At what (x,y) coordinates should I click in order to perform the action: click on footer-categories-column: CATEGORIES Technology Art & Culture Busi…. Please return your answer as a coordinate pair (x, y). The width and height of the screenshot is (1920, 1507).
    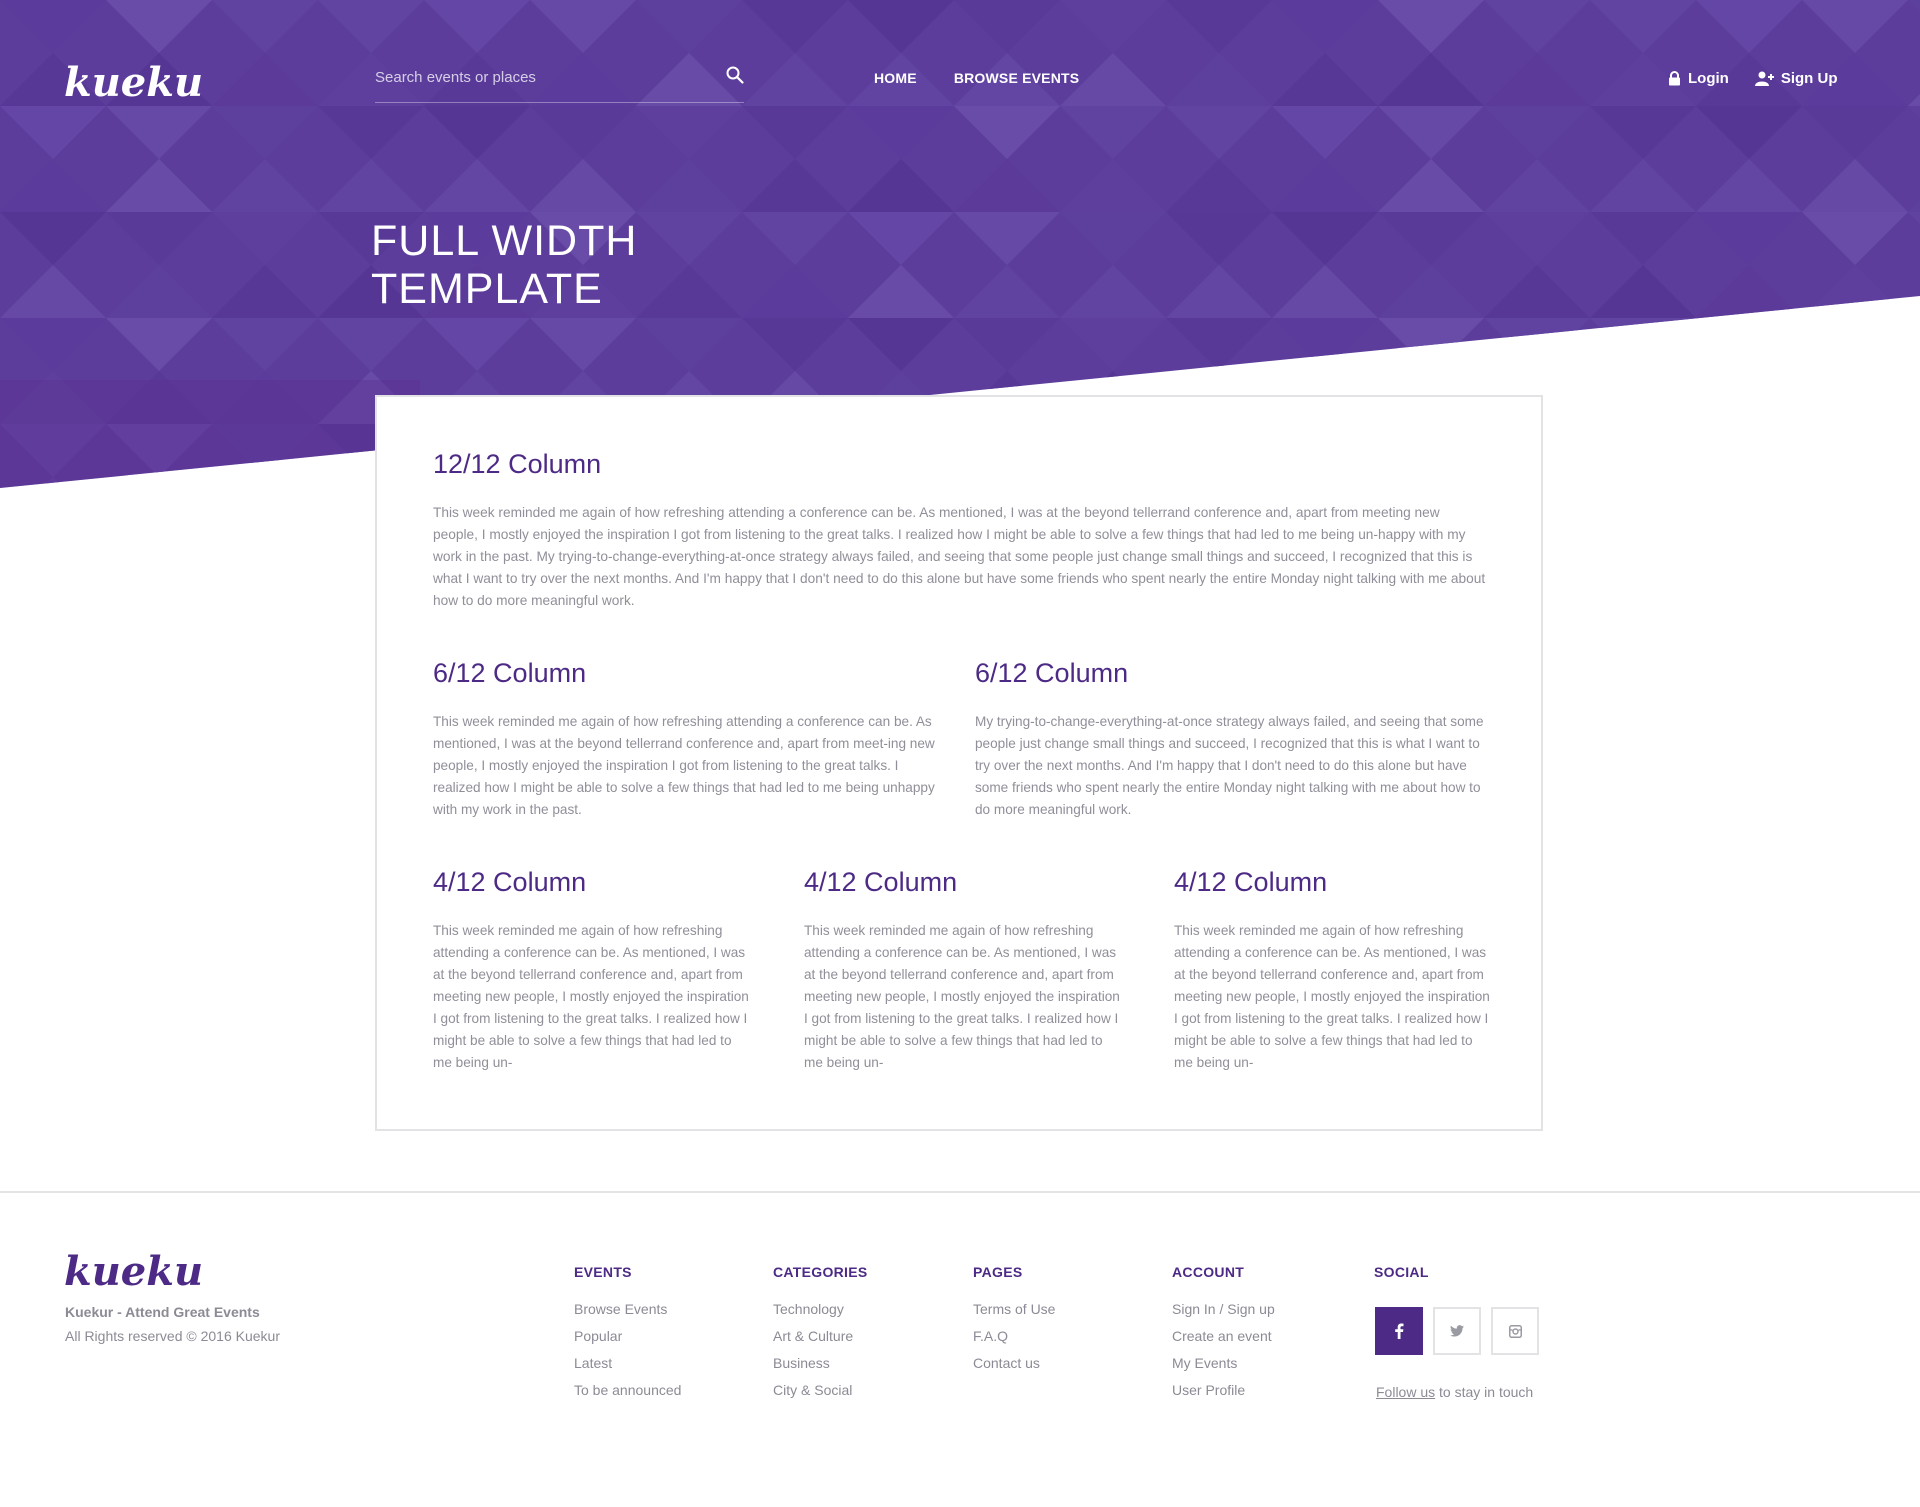
    Looking at the image, I should click on (820, 1336).